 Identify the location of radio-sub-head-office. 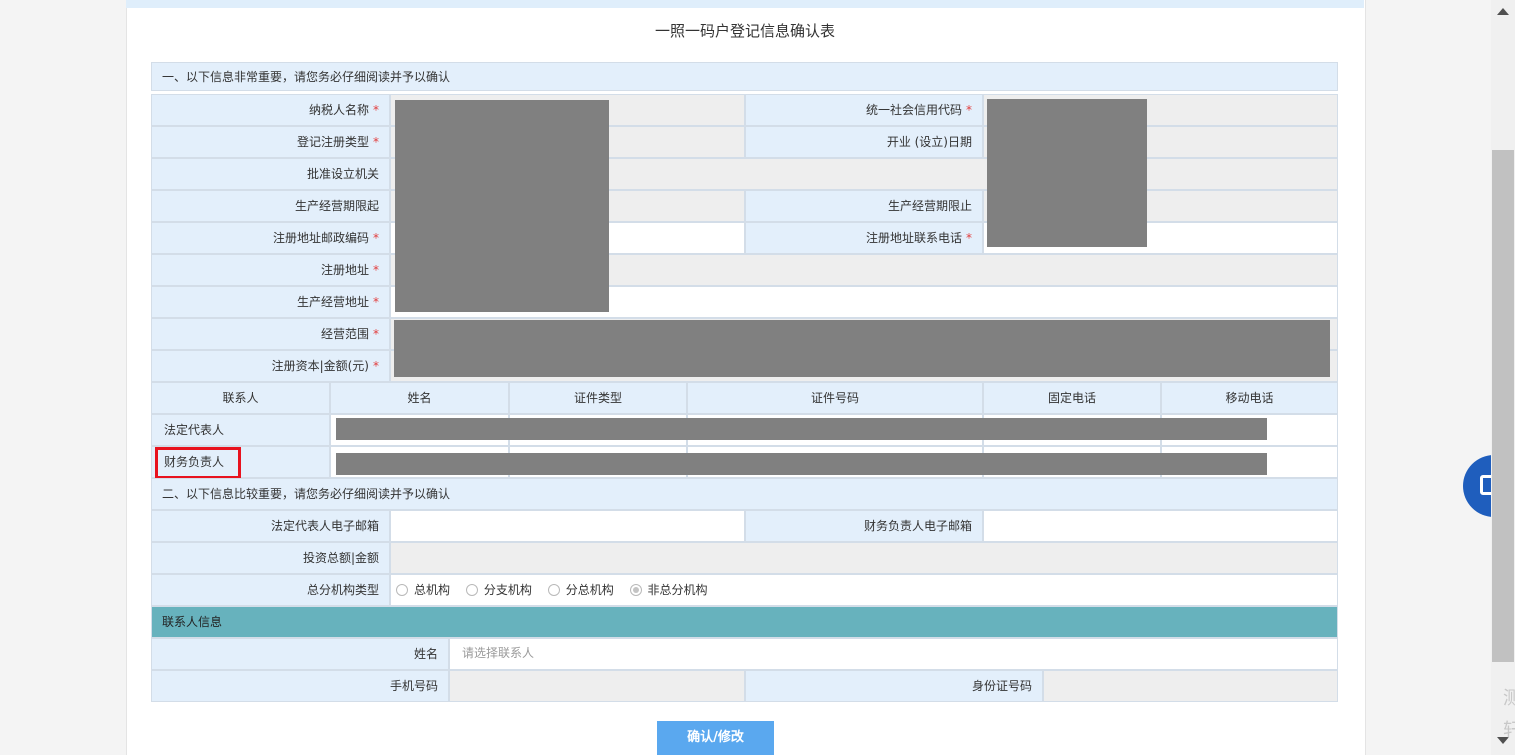
(553, 589).